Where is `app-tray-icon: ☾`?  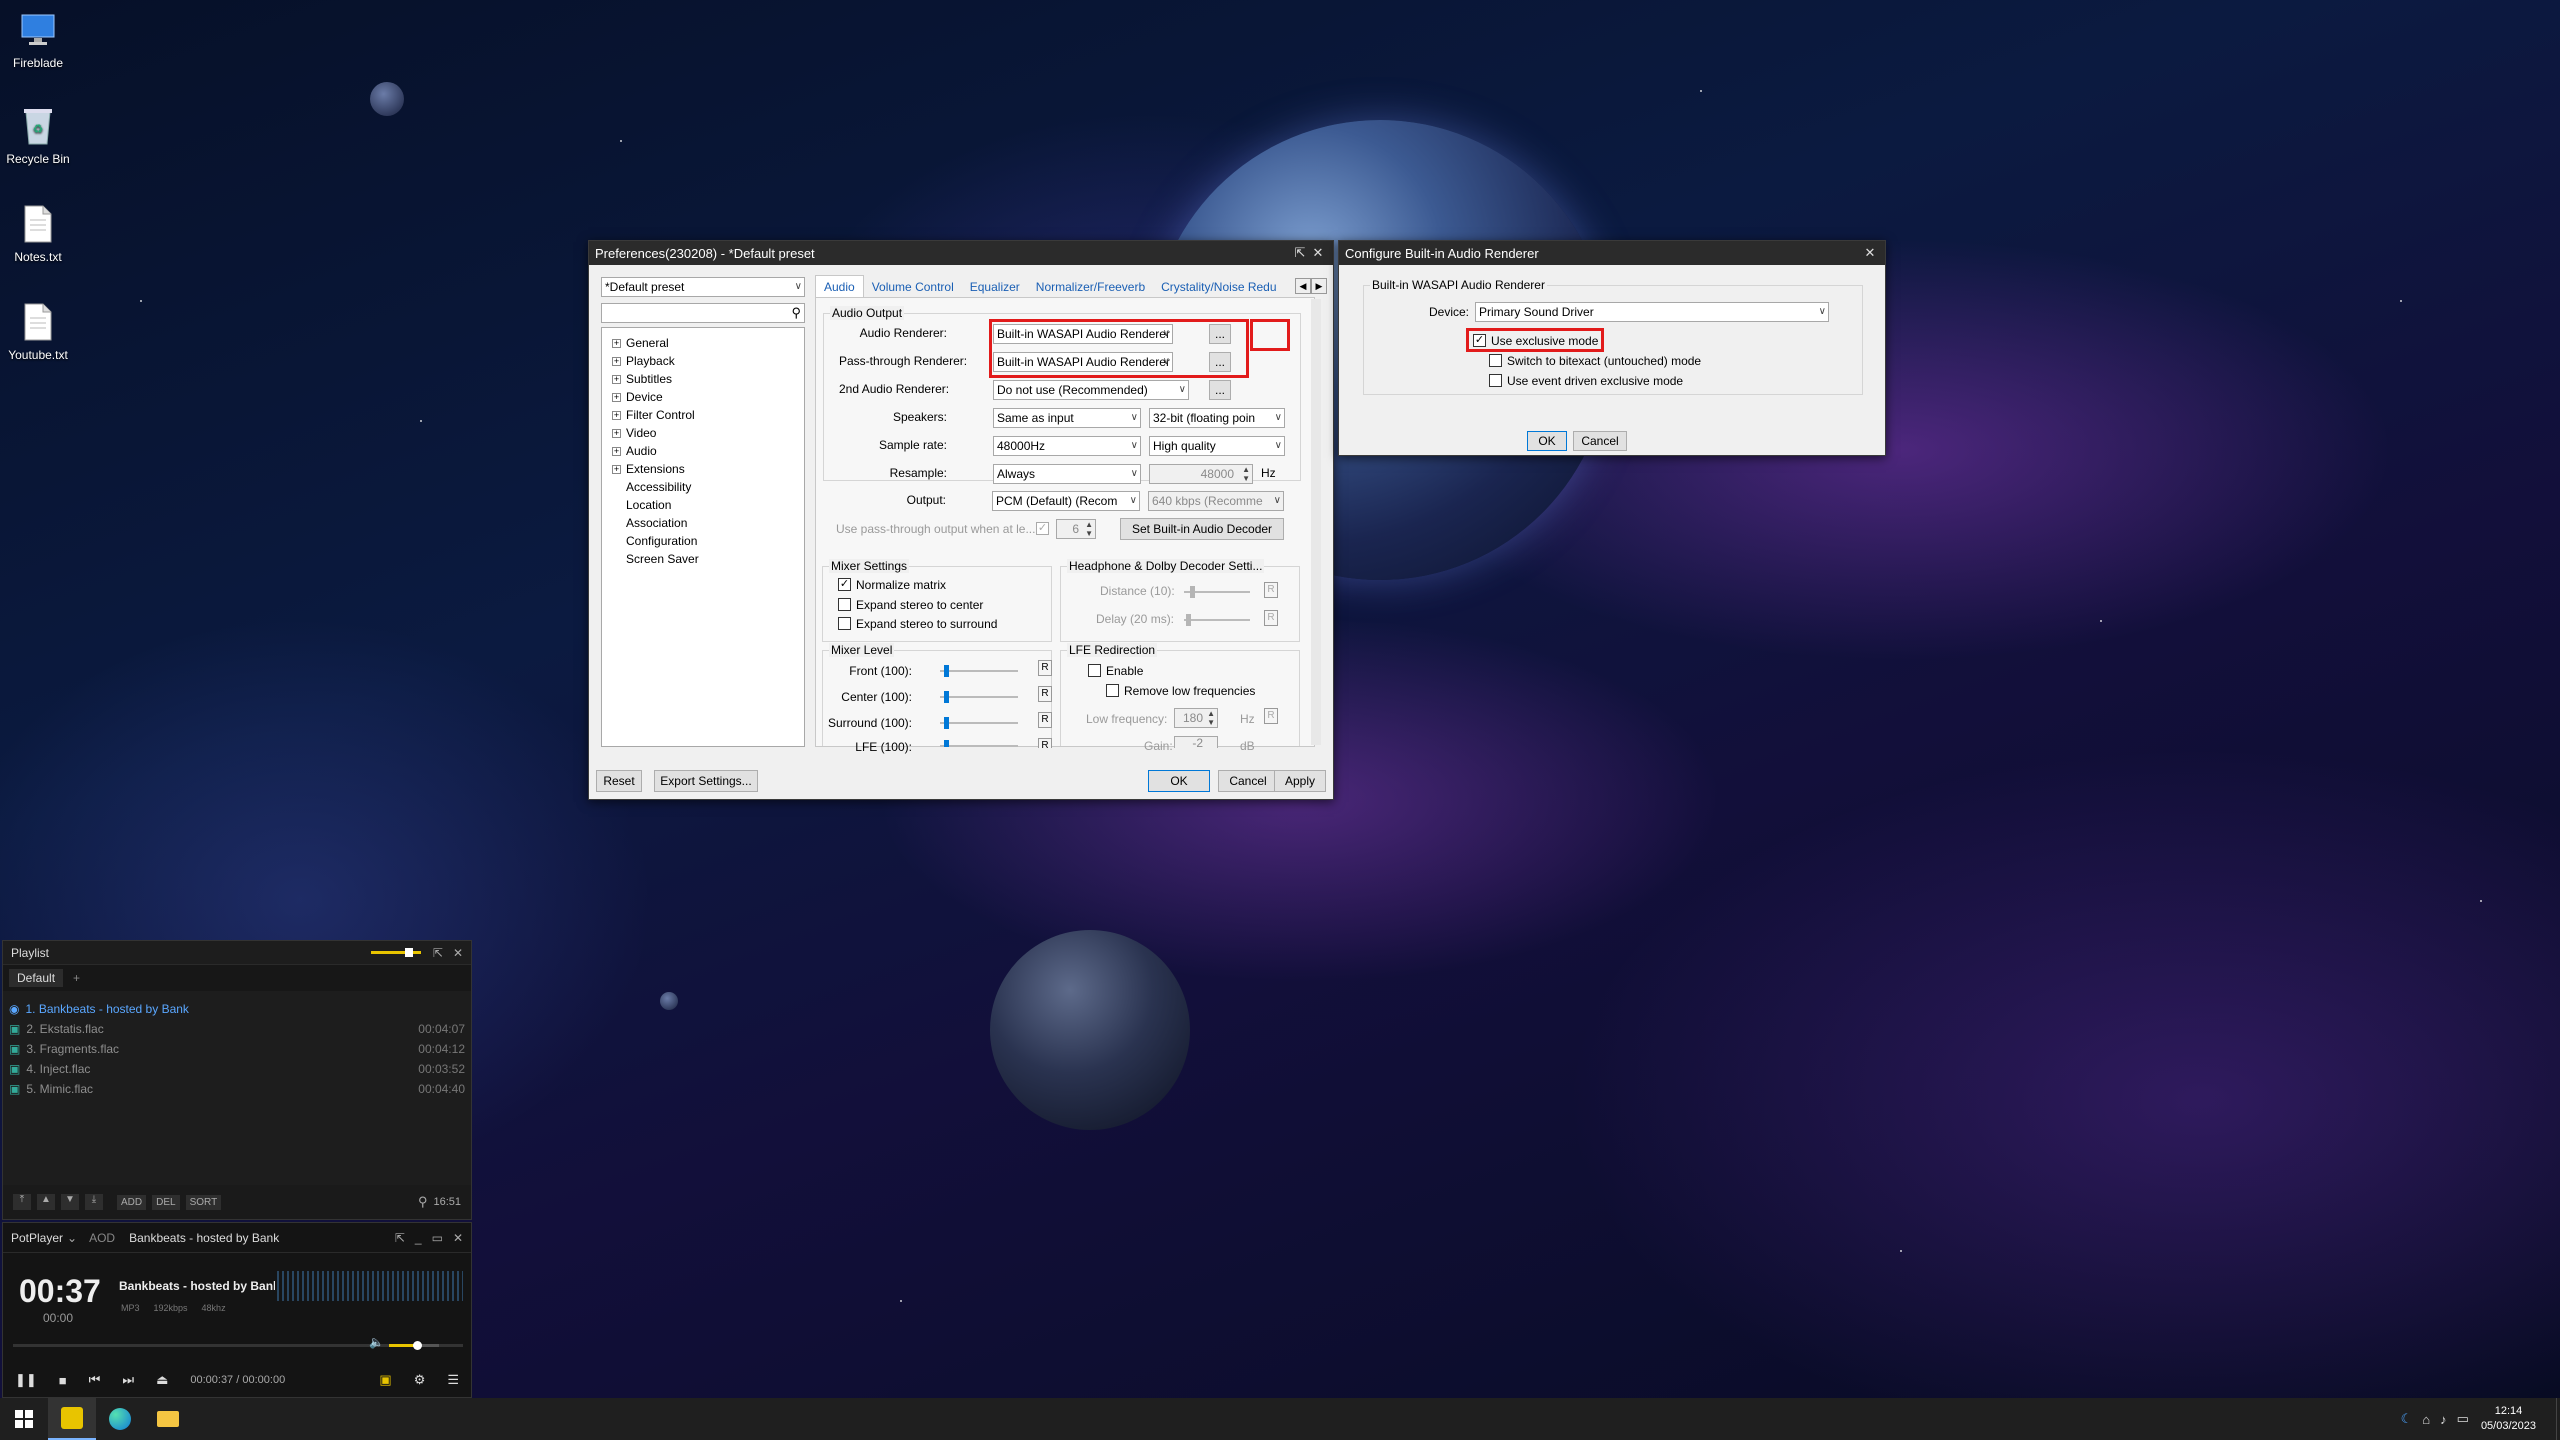
app-tray-icon: ☾ is located at coordinates (2407, 1419).